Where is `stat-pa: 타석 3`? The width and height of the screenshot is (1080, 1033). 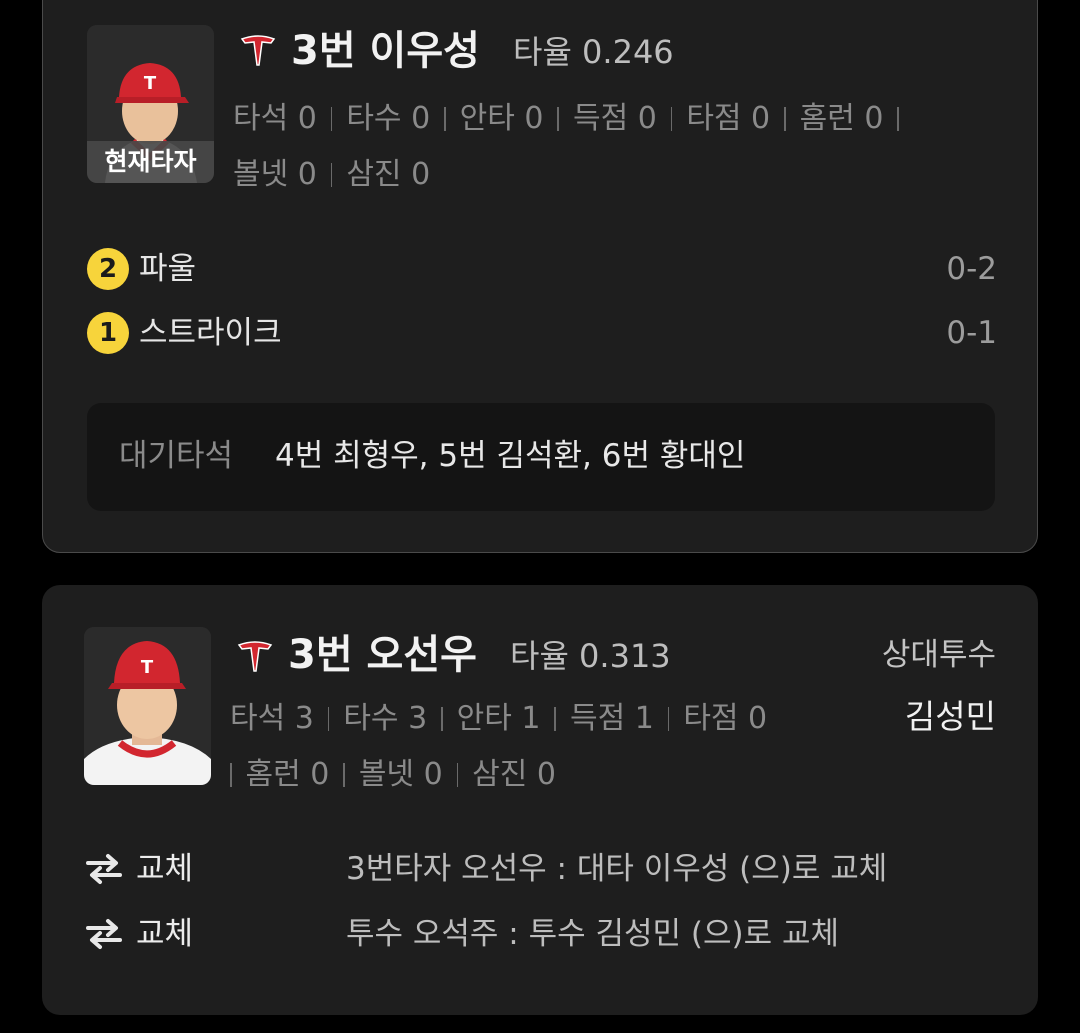 stat-pa: 타석 3 is located at coordinates (272, 718).